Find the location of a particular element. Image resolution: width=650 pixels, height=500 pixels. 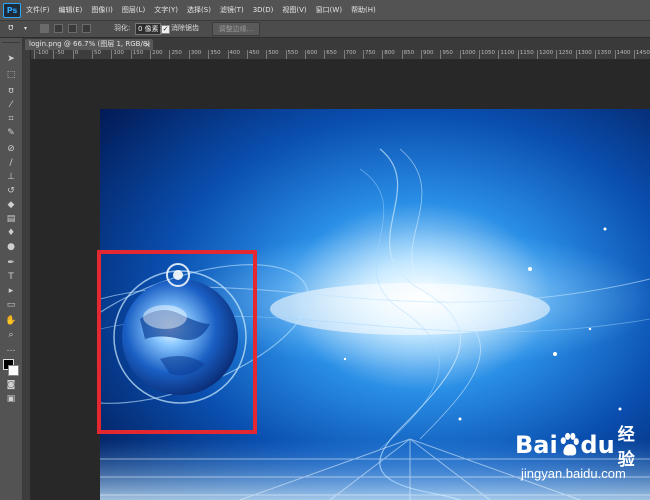

toolbar-grip is located at coordinates (11, 40).